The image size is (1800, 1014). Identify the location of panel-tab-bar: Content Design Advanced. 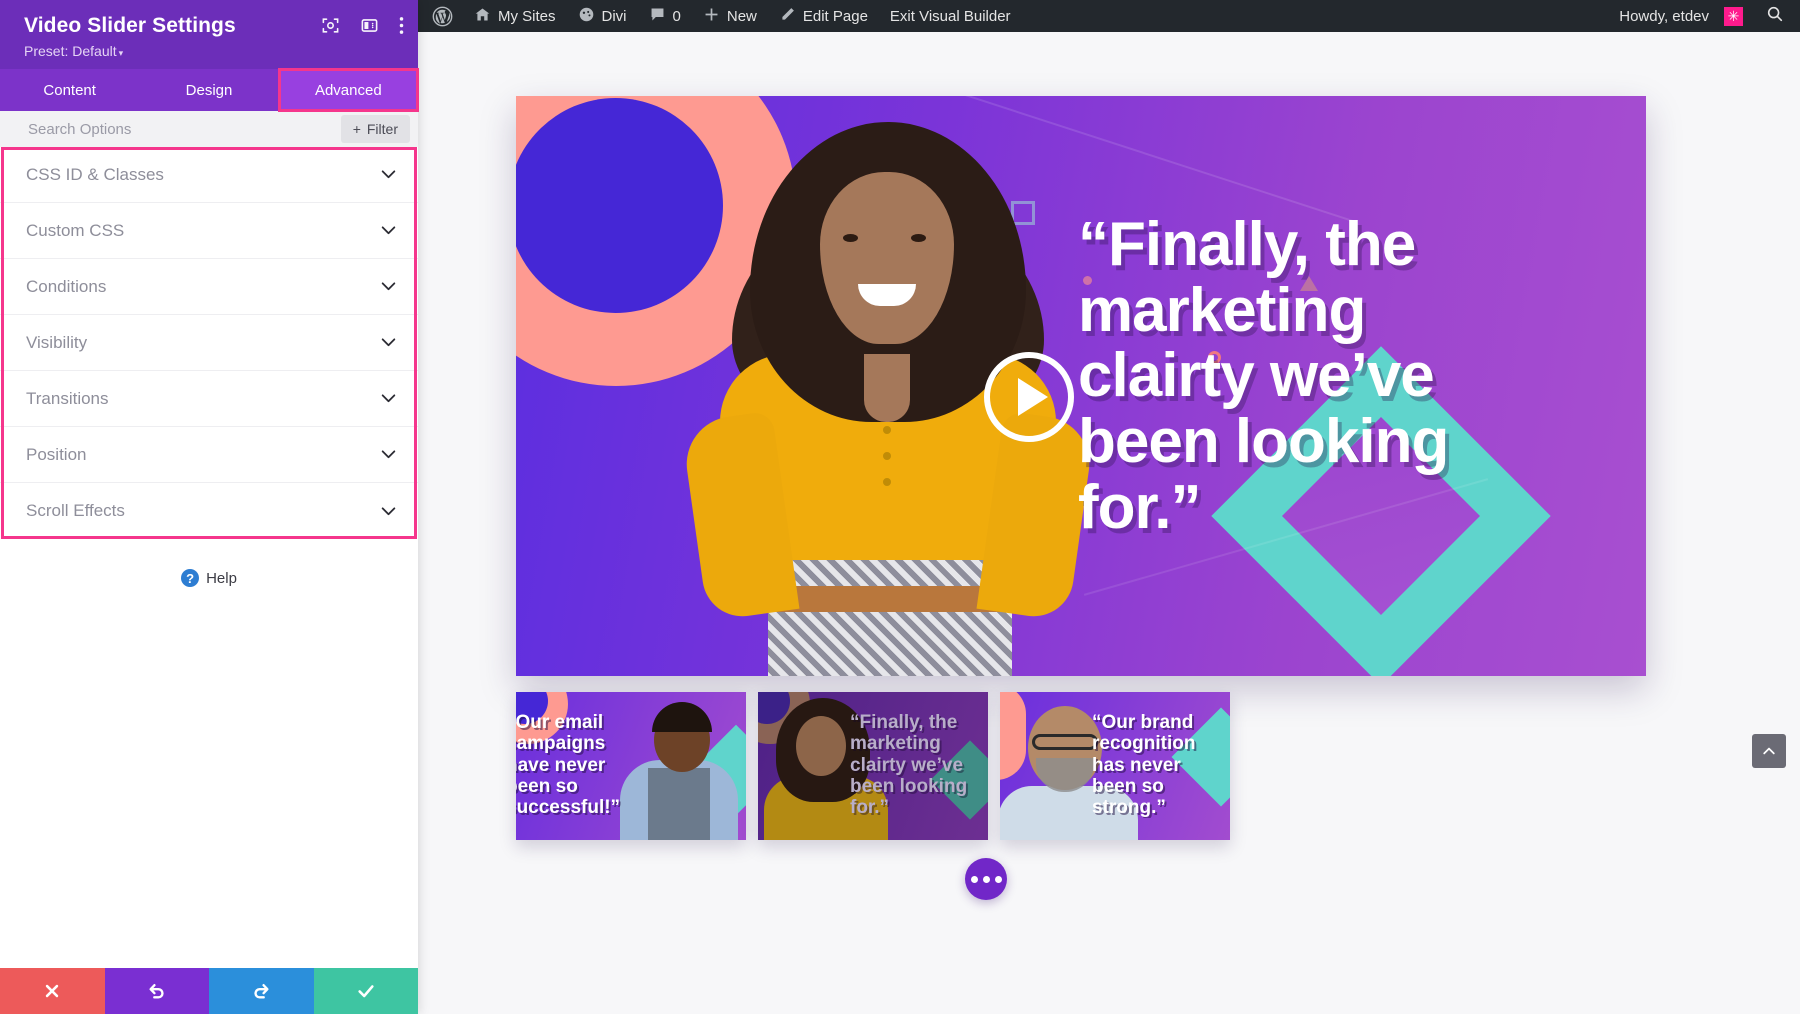
(209, 90).